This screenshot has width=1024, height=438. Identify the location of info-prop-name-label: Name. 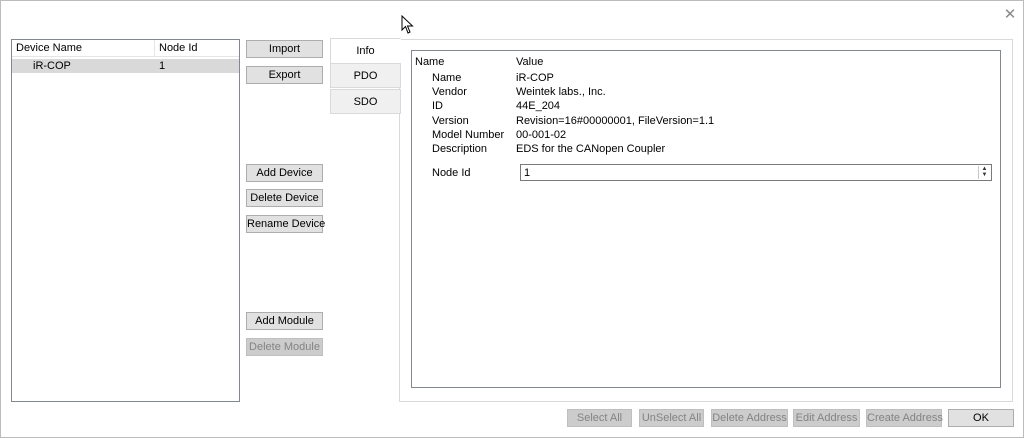
(447, 78).